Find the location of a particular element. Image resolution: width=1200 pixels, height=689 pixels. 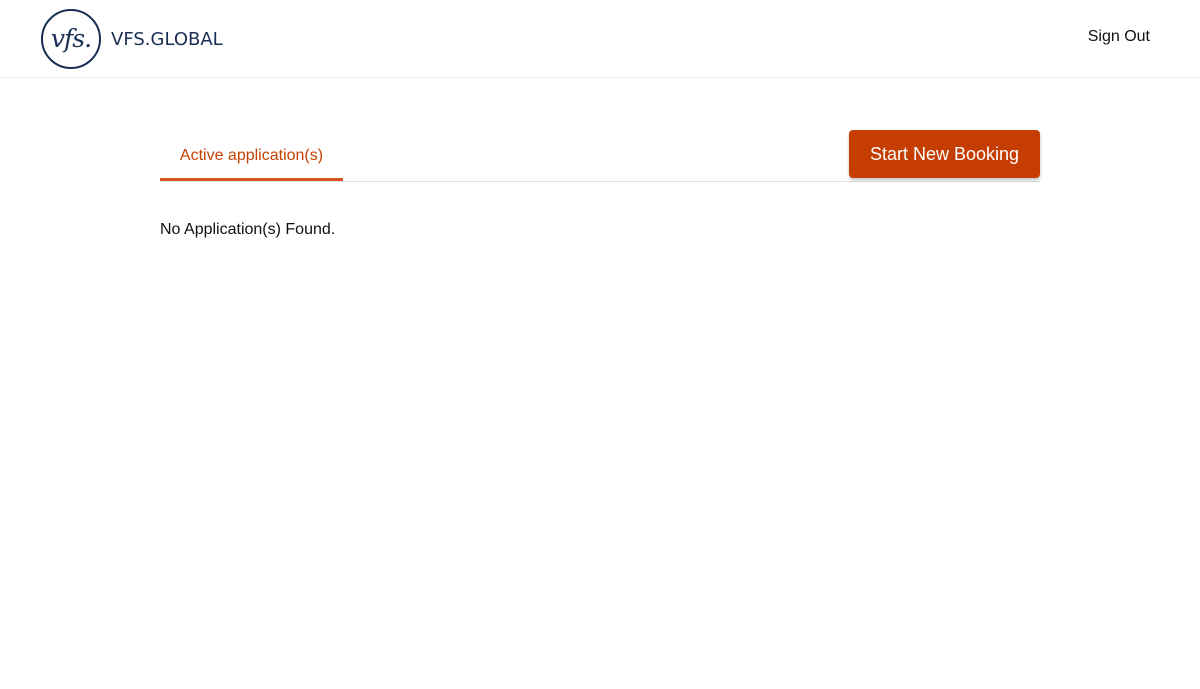

sign-out-link: Sign Out is located at coordinates (1119, 37).